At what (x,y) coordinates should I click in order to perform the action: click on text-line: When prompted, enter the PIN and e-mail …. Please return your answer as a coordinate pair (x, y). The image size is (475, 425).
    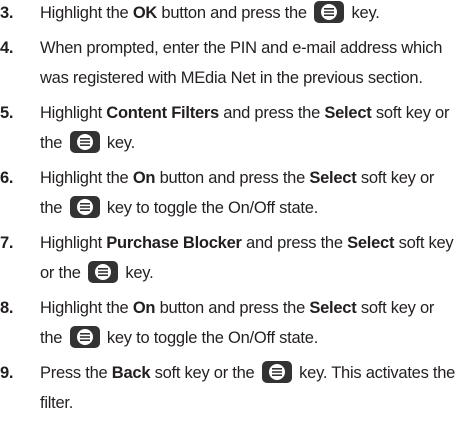
    Looking at the image, I should click on (241, 48).